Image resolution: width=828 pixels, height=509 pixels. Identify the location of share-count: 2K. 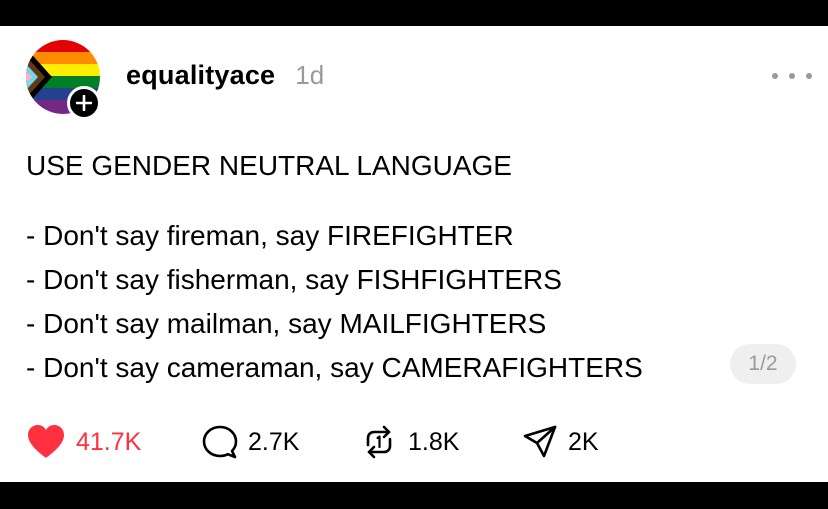
(583, 441).